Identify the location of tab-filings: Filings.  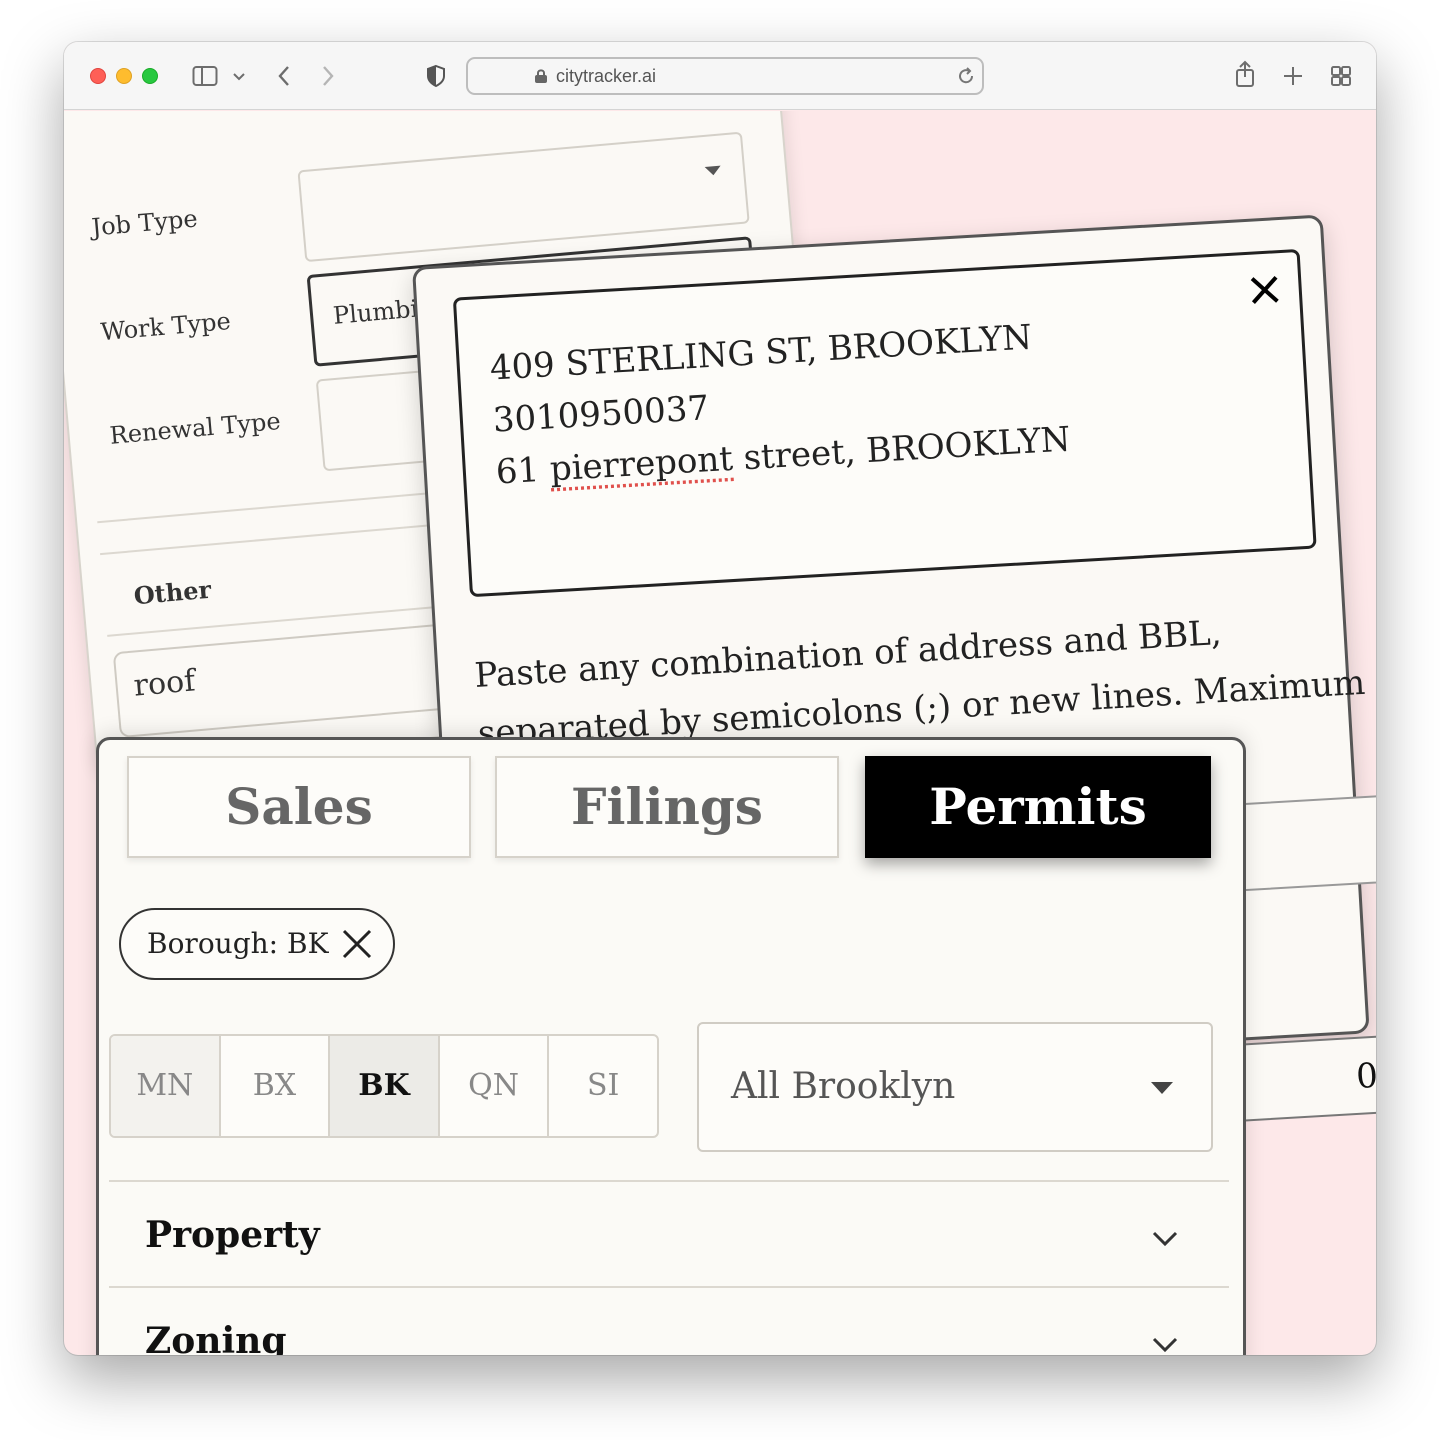
(667, 807).